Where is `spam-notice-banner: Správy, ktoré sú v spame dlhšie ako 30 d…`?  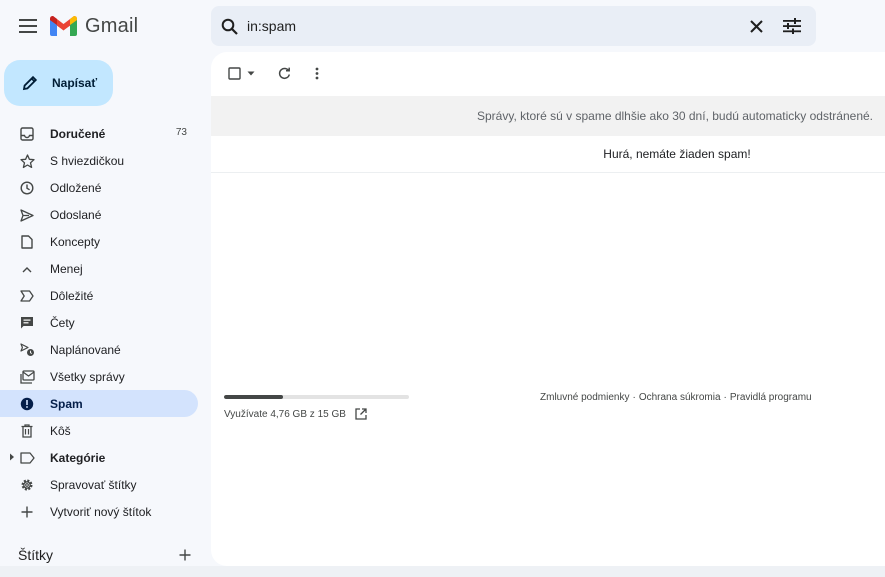 spam-notice-banner: Správy, ktoré sú v spame dlhšie ako 30 d… is located at coordinates (548, 116).